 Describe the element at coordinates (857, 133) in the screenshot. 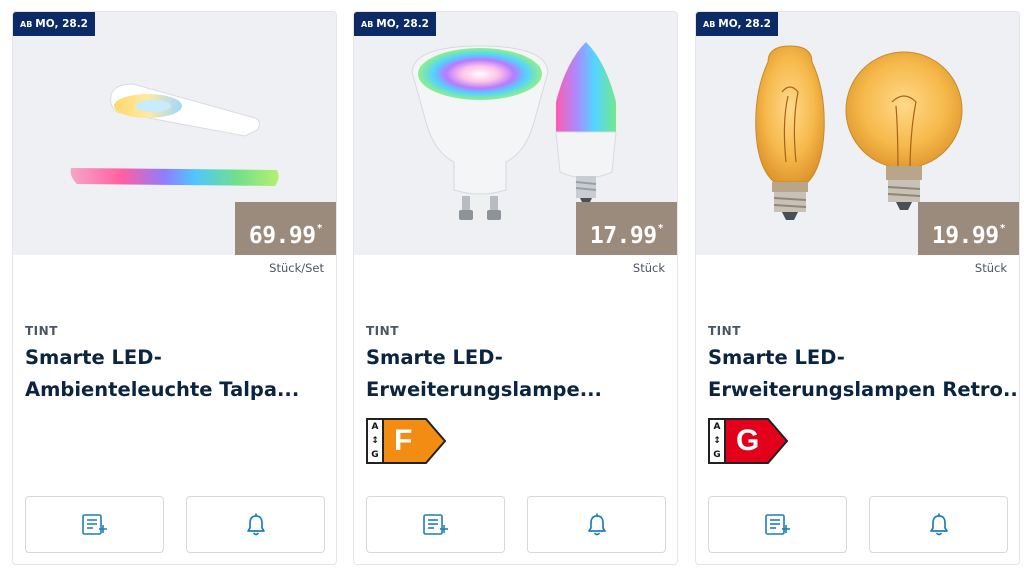

I see `product-image: AB MO, 28.2 19.99*` at that location.